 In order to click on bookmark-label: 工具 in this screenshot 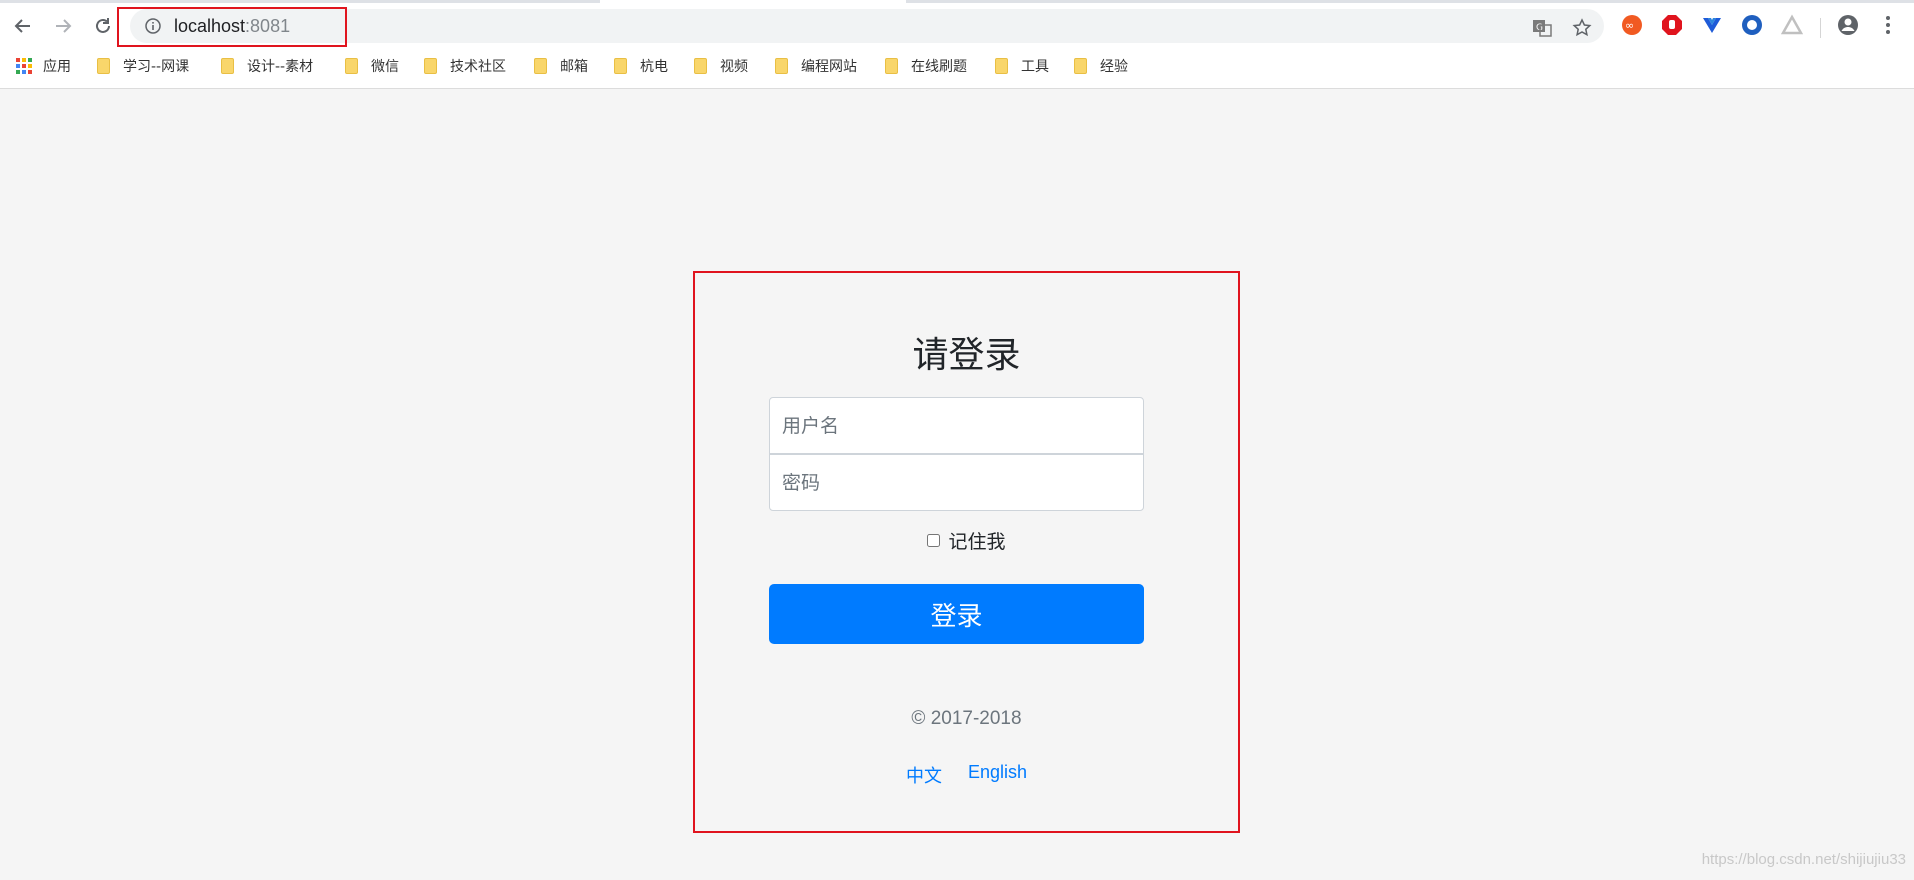, I will do `click(1035, 67)`.